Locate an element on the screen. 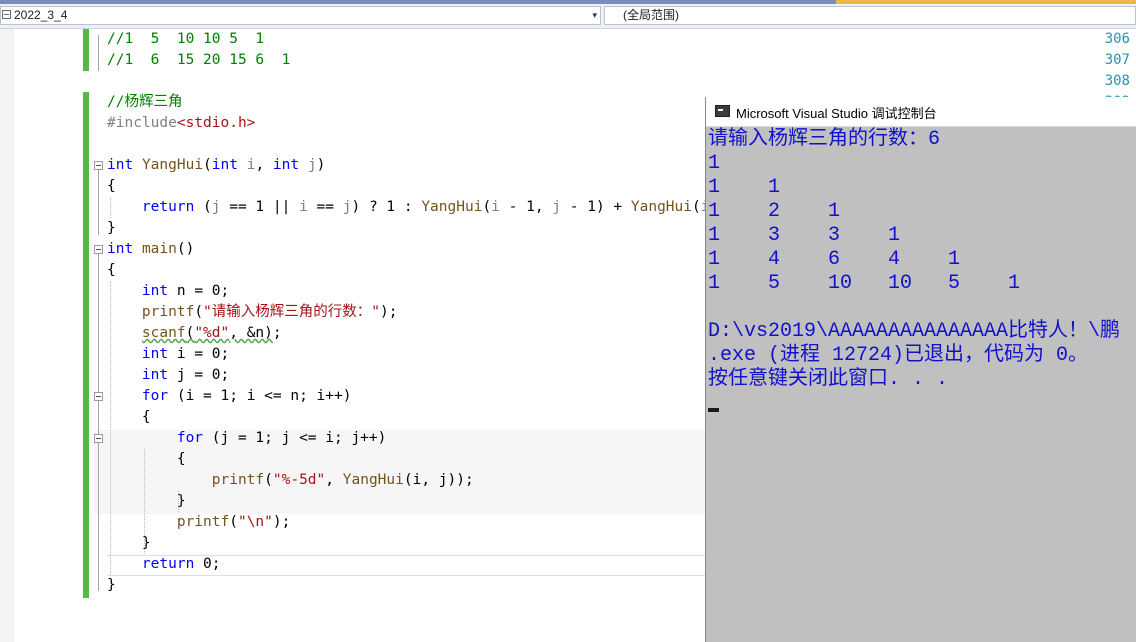  code-line: int main() is located at coordinates (150, 249).